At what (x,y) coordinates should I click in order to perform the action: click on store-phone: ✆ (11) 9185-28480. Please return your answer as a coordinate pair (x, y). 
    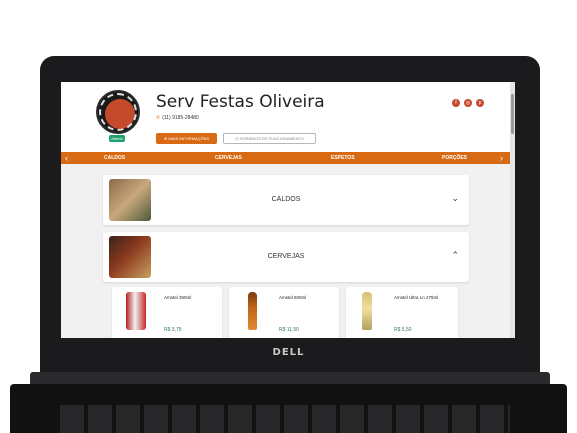
    Looking at the image, I should click on (177, 118).